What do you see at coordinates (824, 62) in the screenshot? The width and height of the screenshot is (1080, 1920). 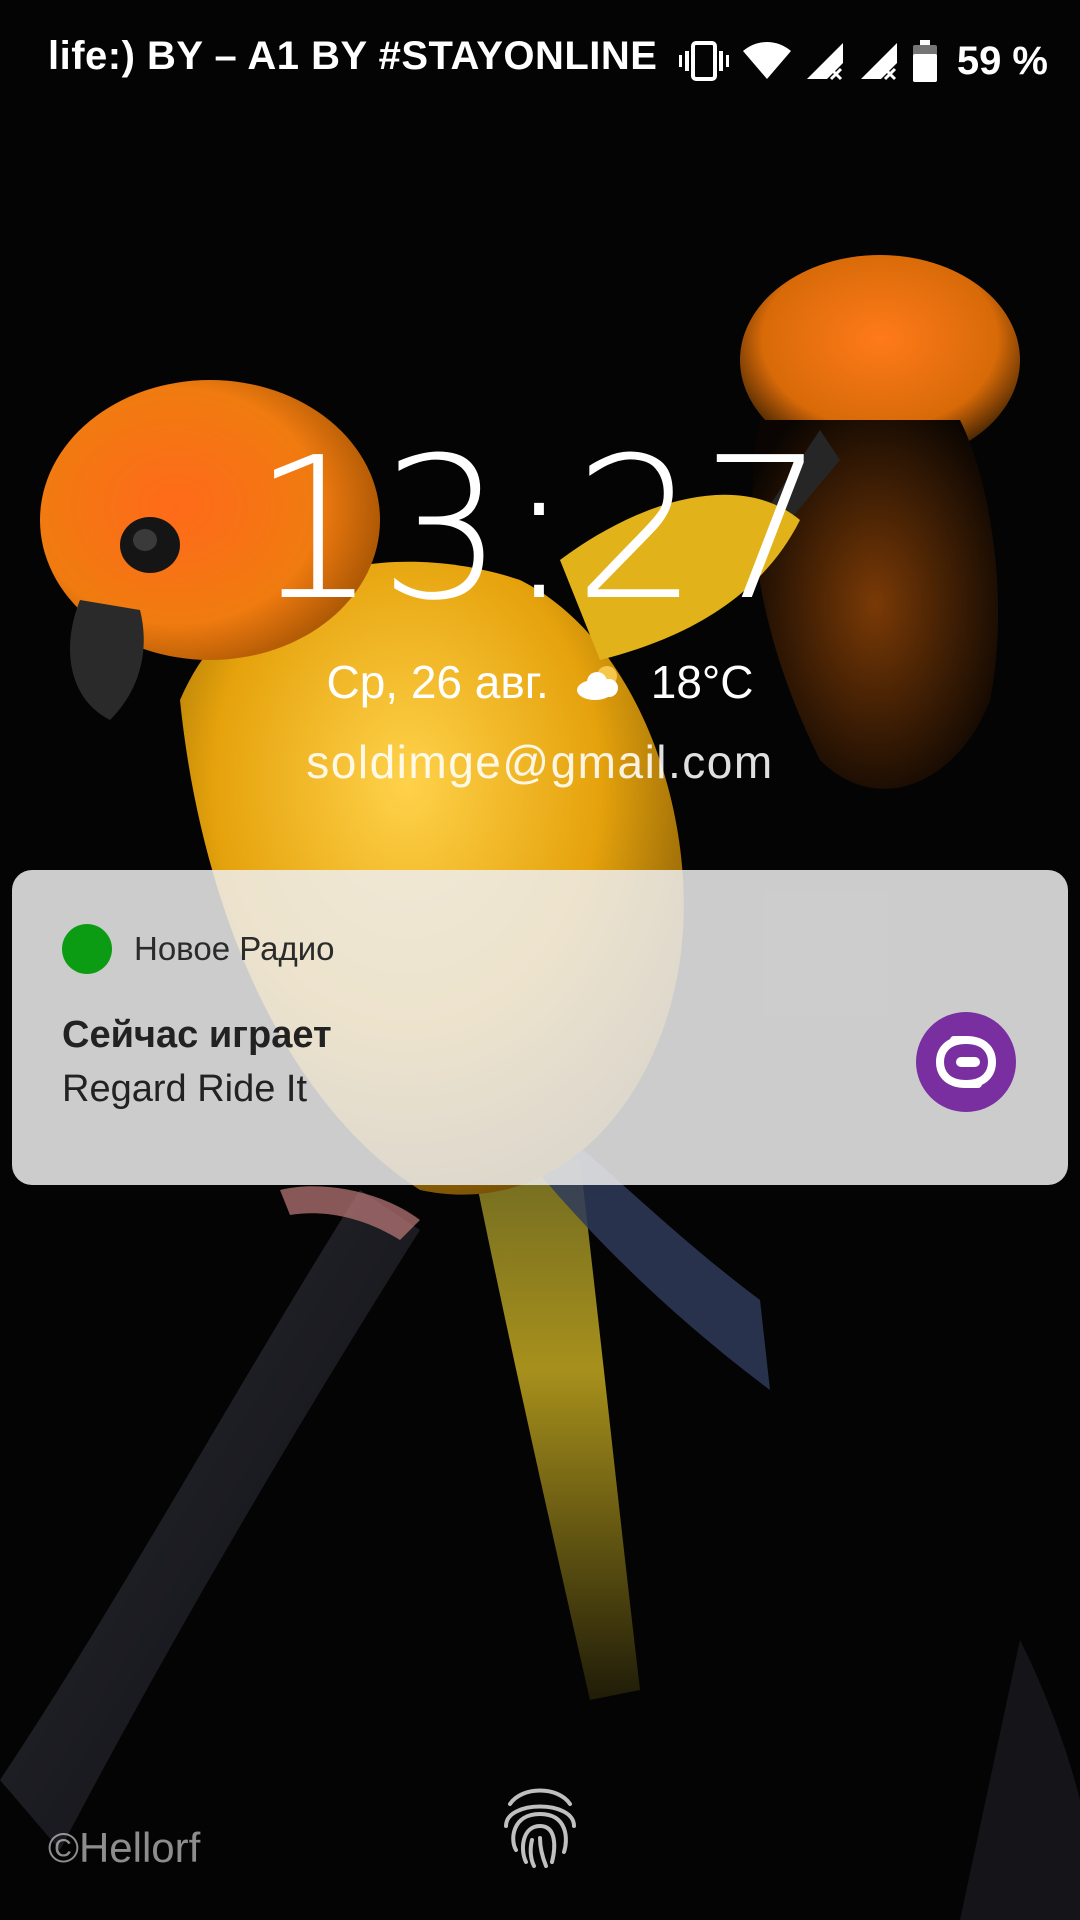 I see `signal-sim1-icon` at bounding box center [824, 62].